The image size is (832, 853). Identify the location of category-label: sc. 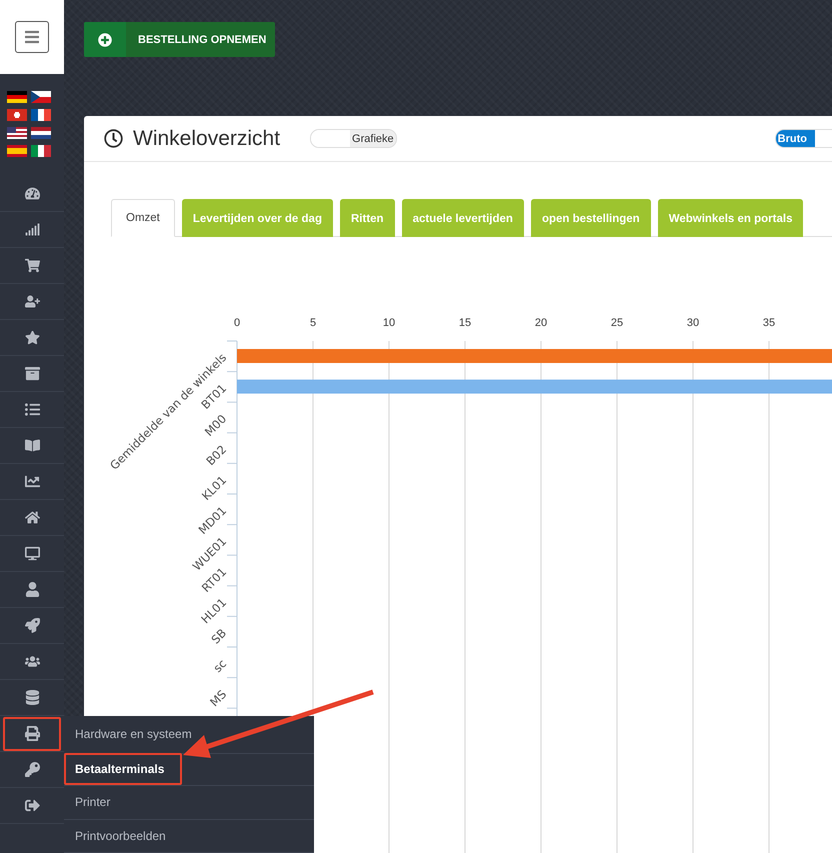
(220, 666).